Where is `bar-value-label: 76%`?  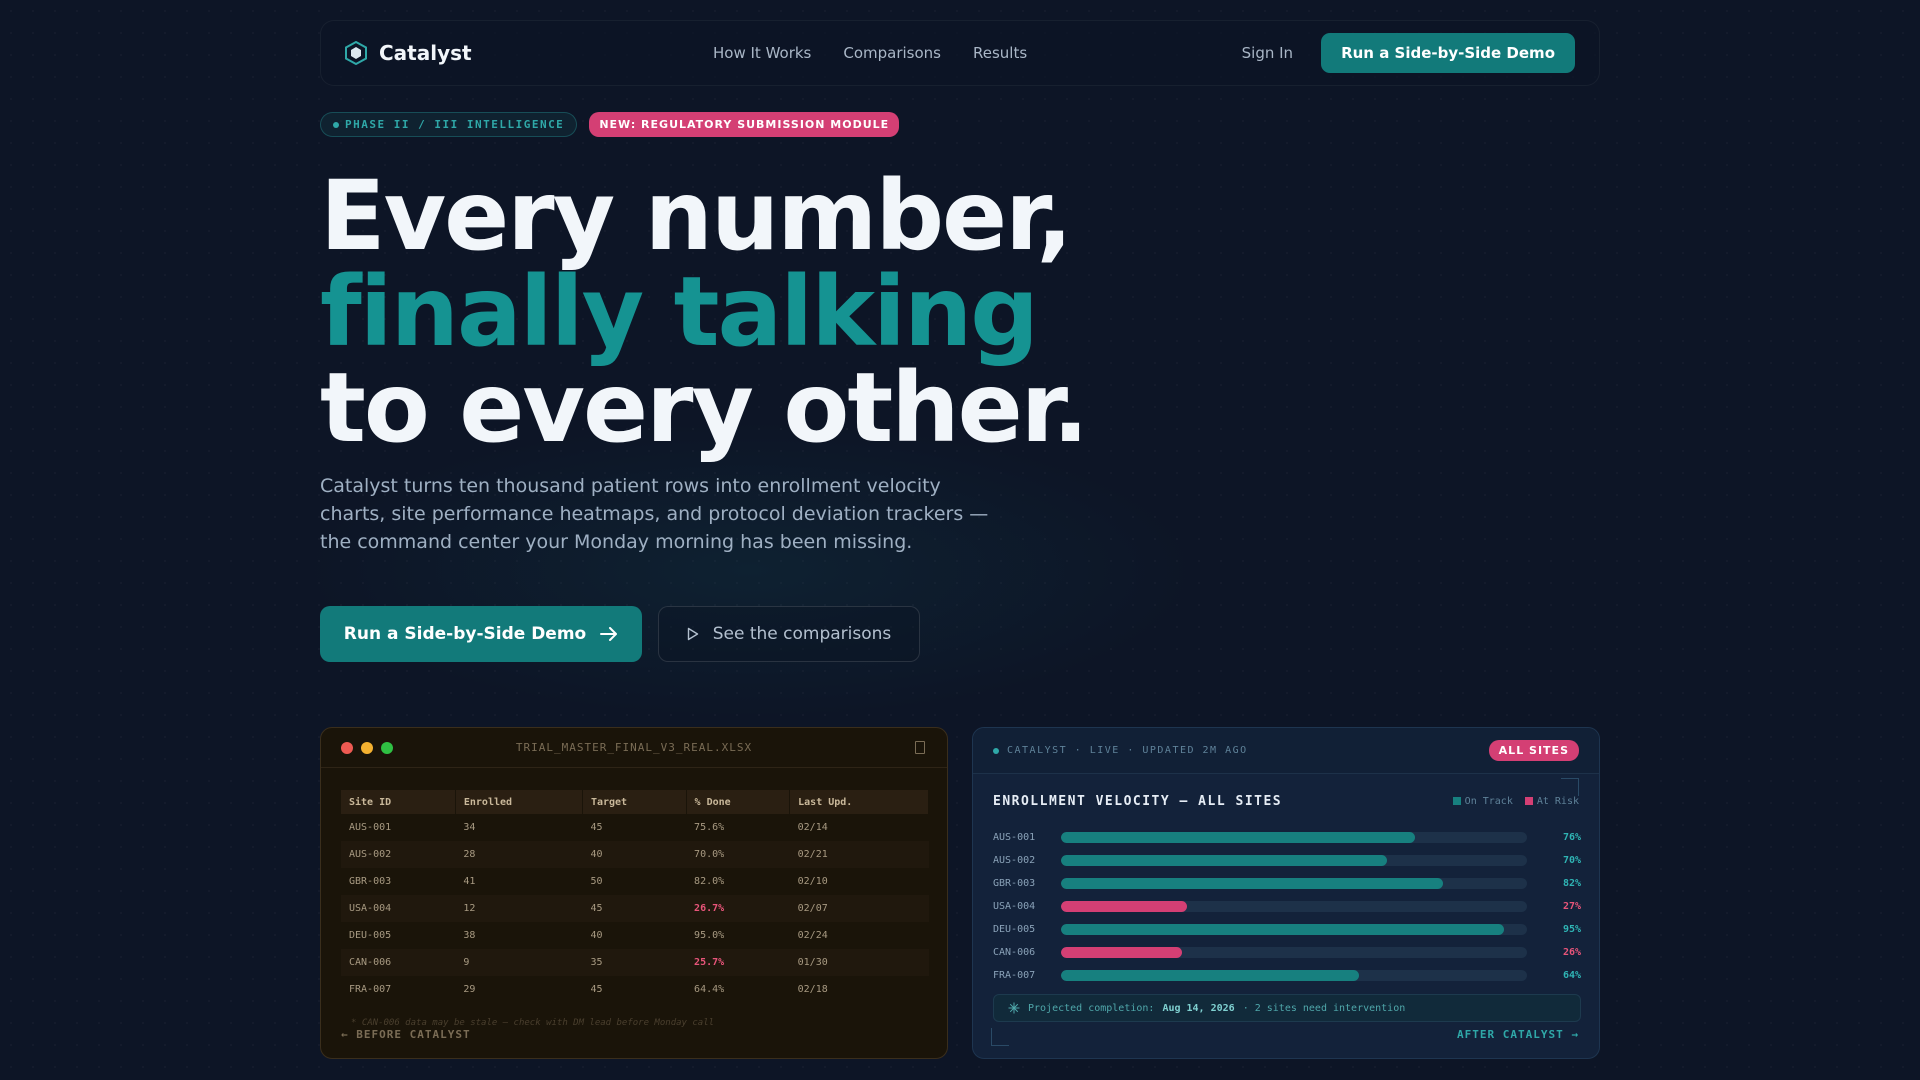 bar-value-label: 76% is located at coordinates (1571, 837).